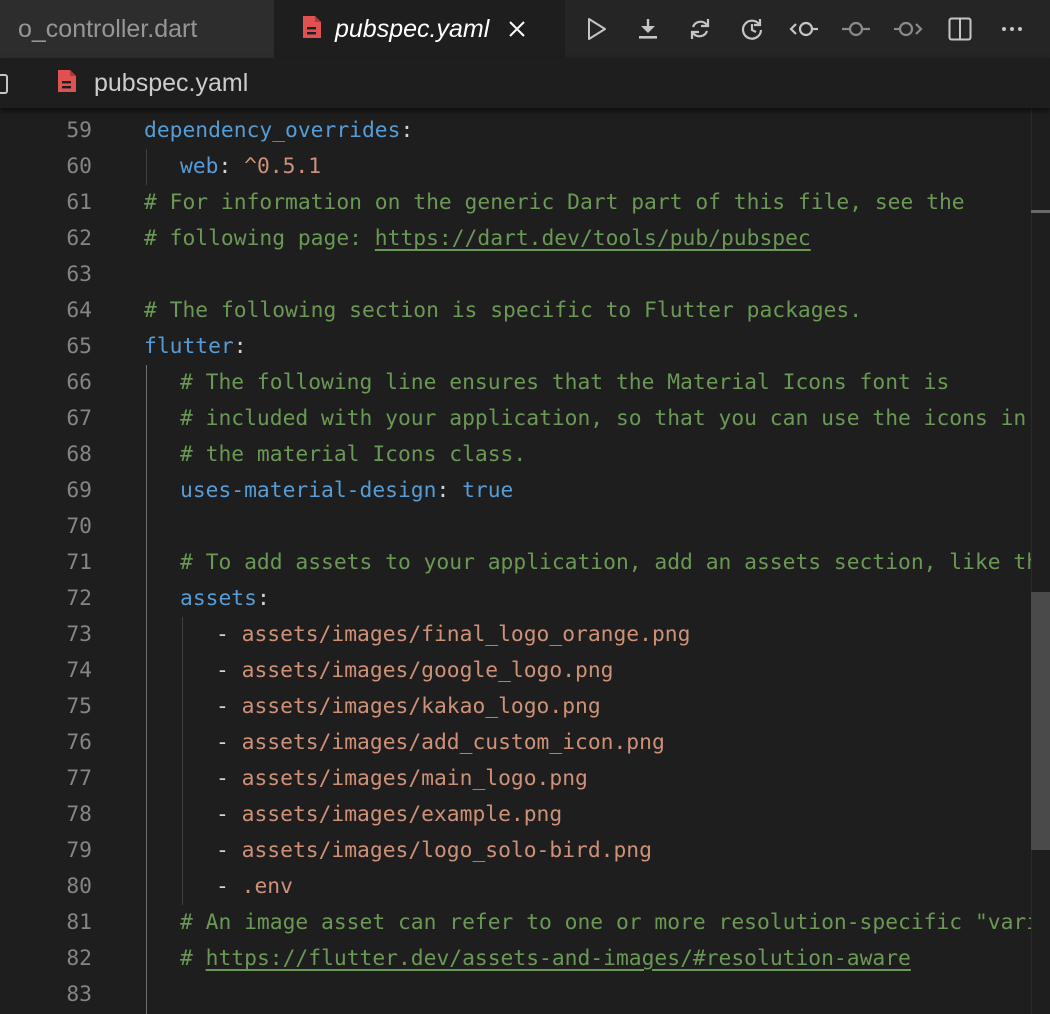 The width and height of the screenshot is (1050, 1014). What do you see at coordinates (525, 167) in the screenshot?
I see `code-line: 60 web: ^0.5.1` at bounding box center [525, 167].